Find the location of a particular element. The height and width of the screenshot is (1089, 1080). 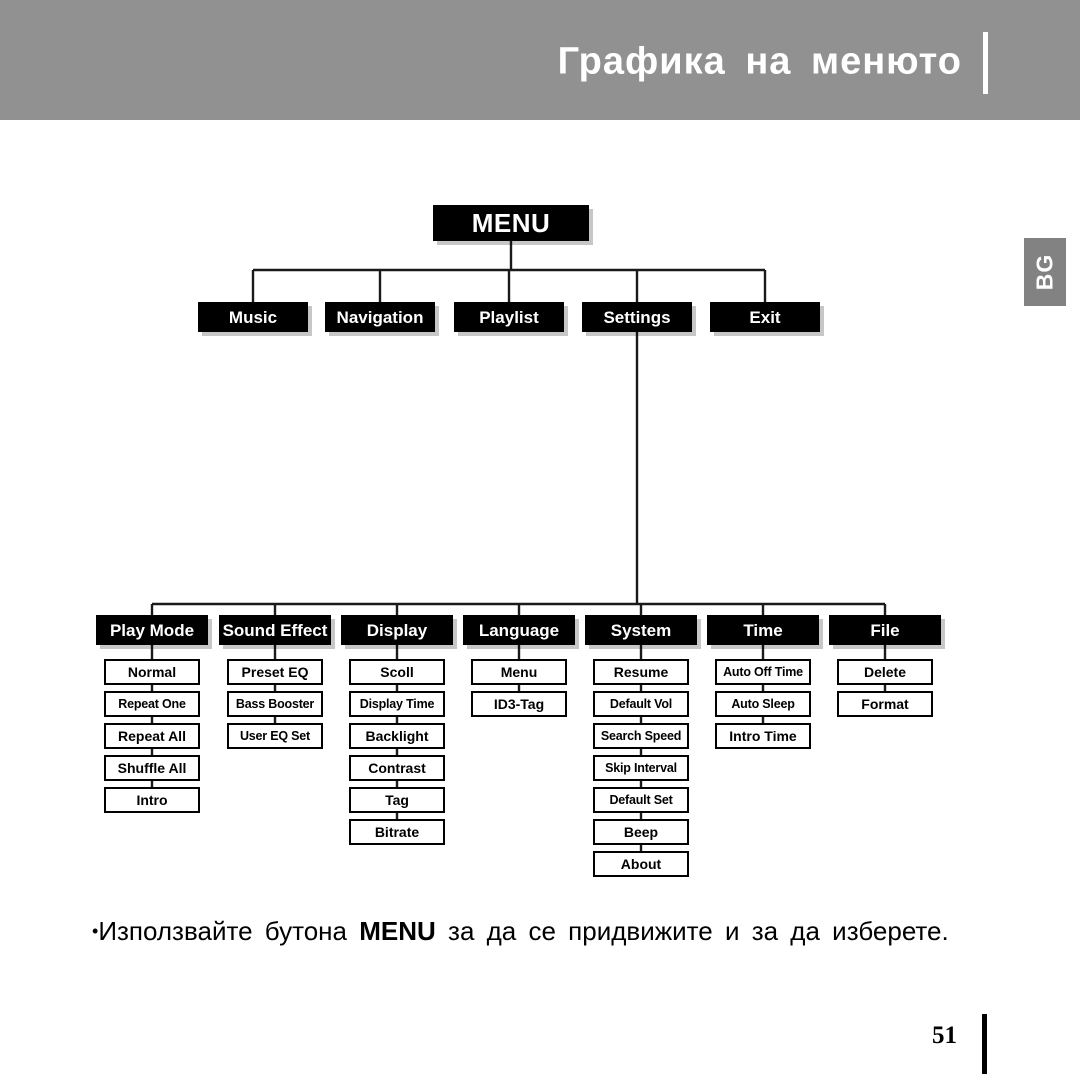

menu-leaf-search-speed: Search Speed is located at coordinates (641, 736).